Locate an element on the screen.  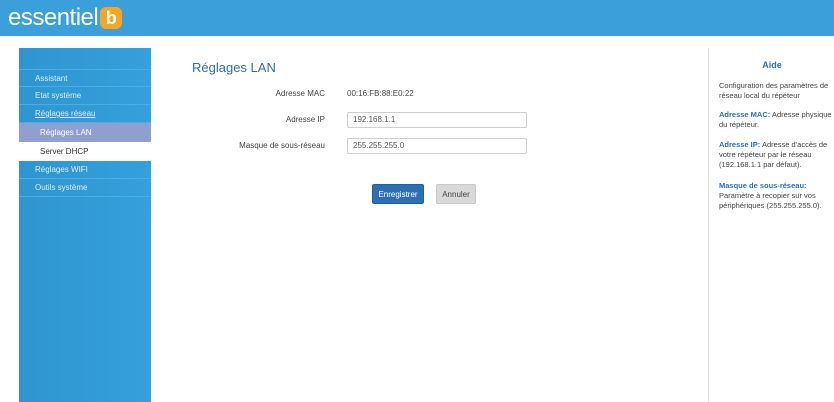
sidebar-item-label: Etat système is located at coordinates (58, 95).